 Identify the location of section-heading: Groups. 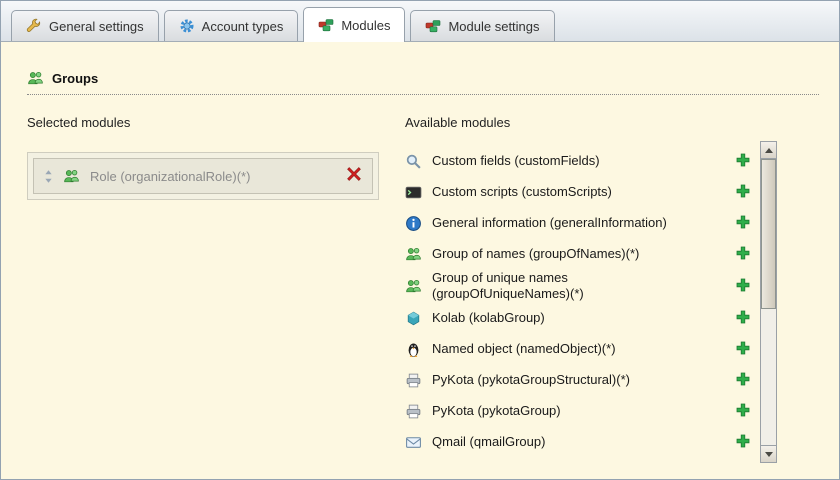
(423, 82).